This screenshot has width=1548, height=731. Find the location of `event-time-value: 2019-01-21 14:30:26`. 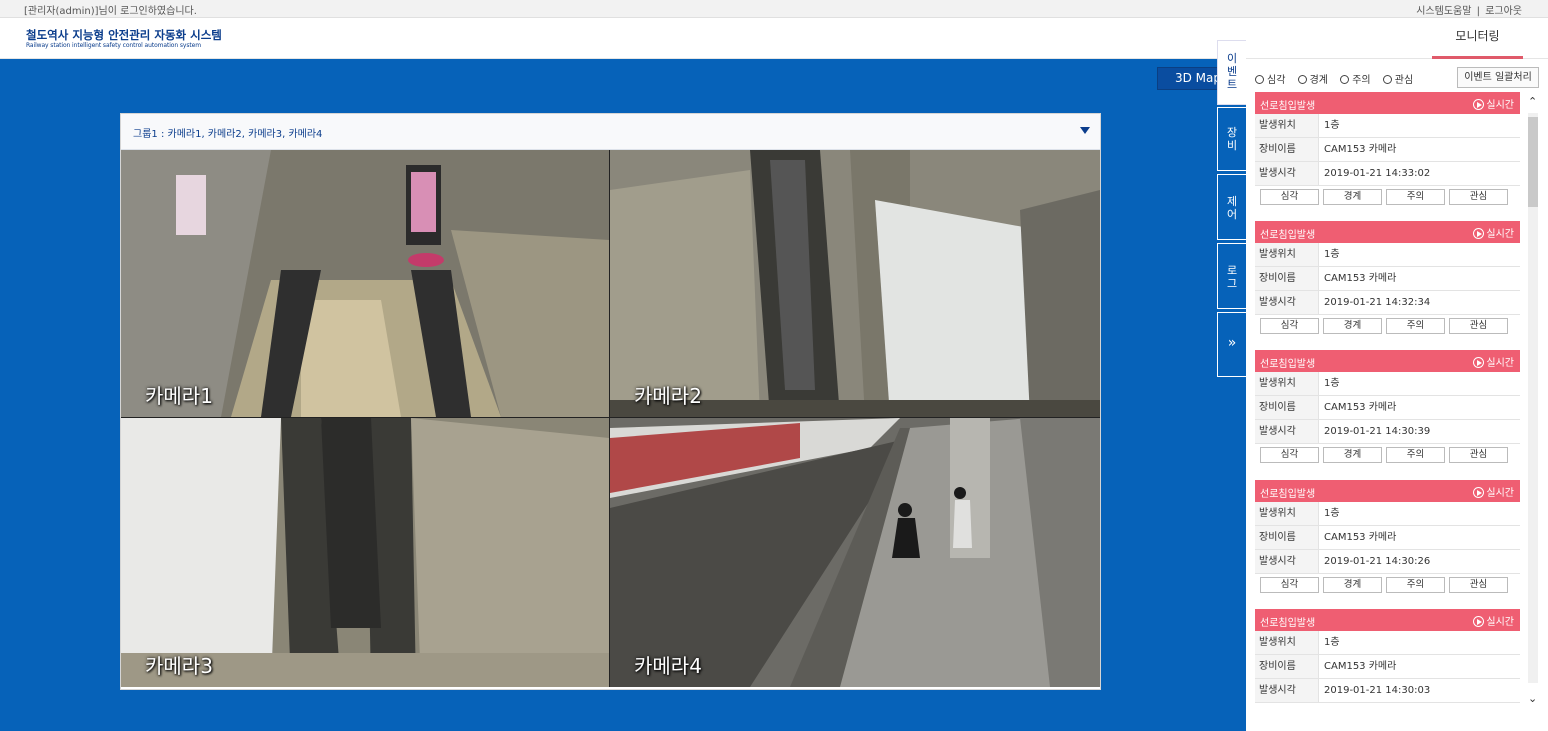

event-time-value: 2019-01-21 14:30:26 is located at coordinates (1377, 561).